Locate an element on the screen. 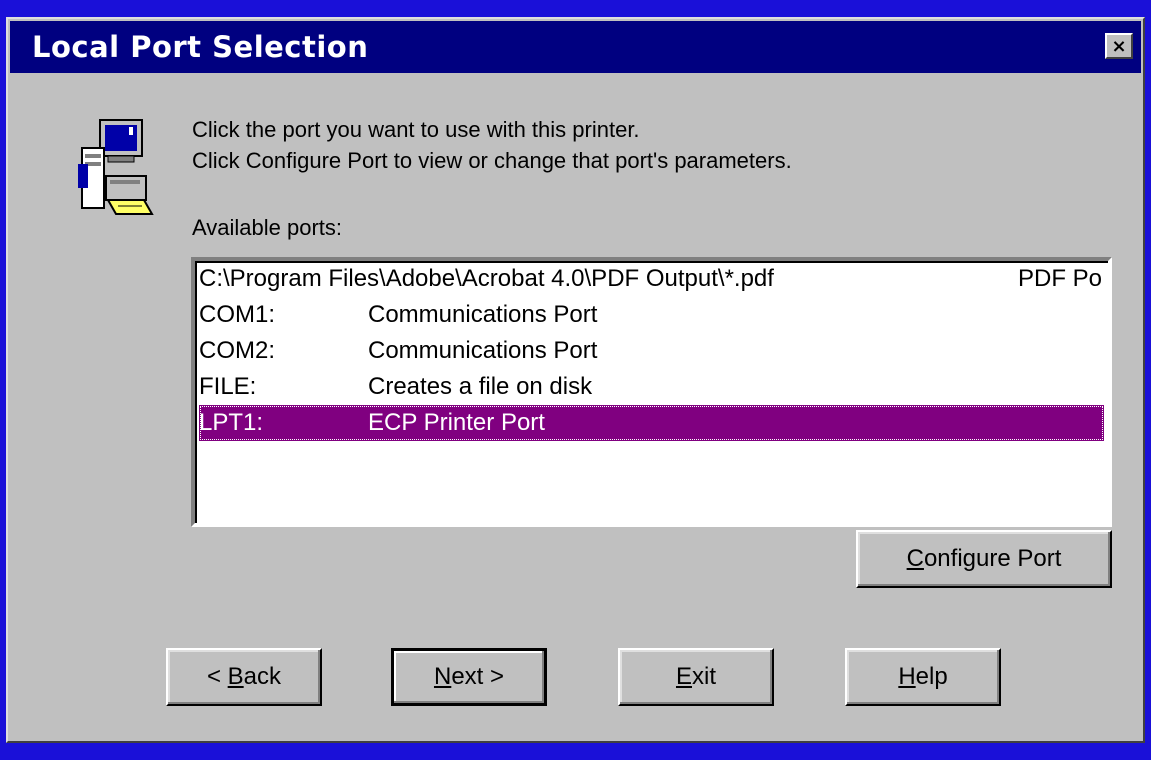 The image size is (1151, 760). close-icon: × is located at coordinates (1119, 46).